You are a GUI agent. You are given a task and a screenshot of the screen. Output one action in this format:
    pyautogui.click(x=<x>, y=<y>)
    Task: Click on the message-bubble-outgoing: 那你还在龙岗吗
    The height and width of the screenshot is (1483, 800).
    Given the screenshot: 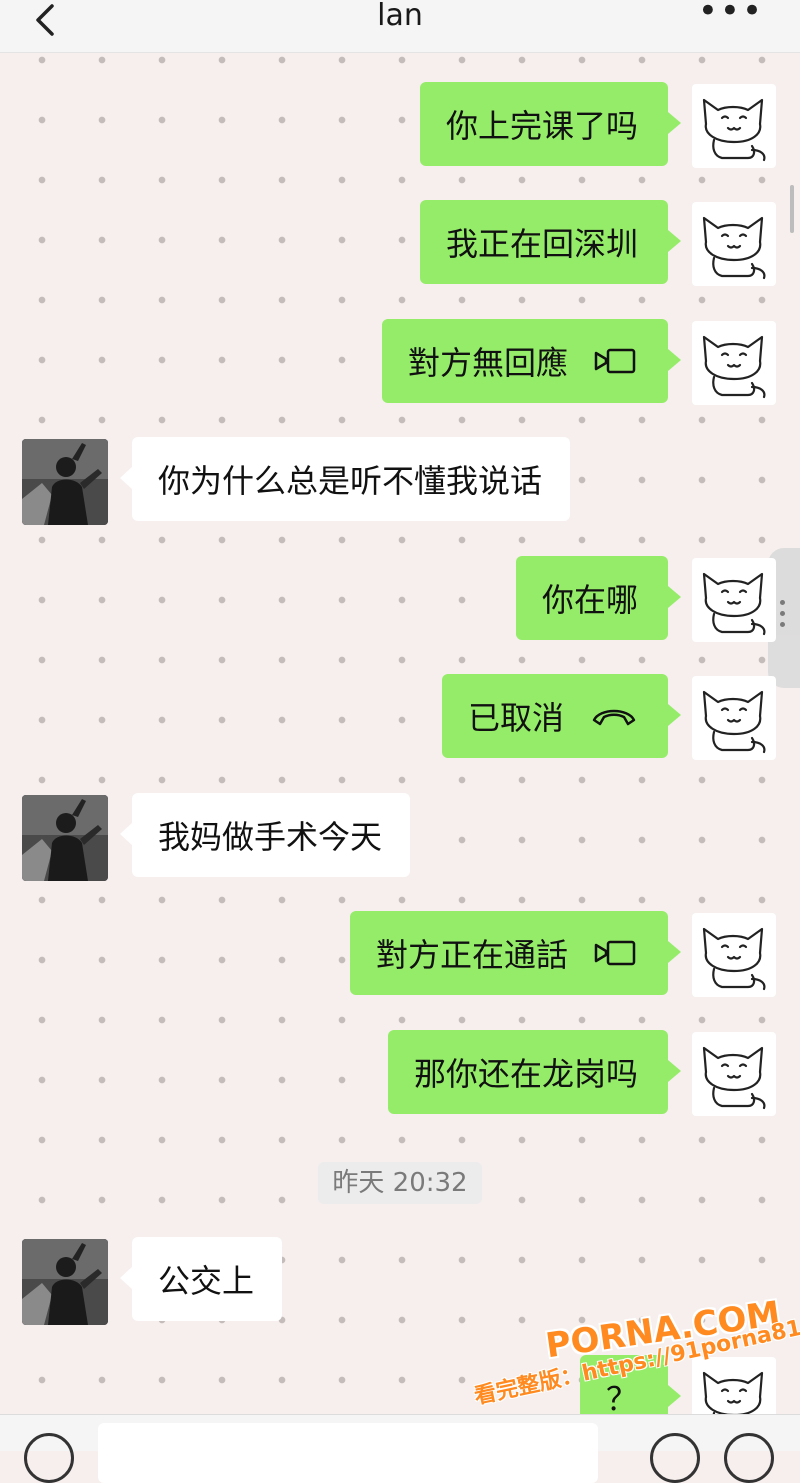 What is the action you would take?
    pyautogui.click(x=534, y=1072)
    